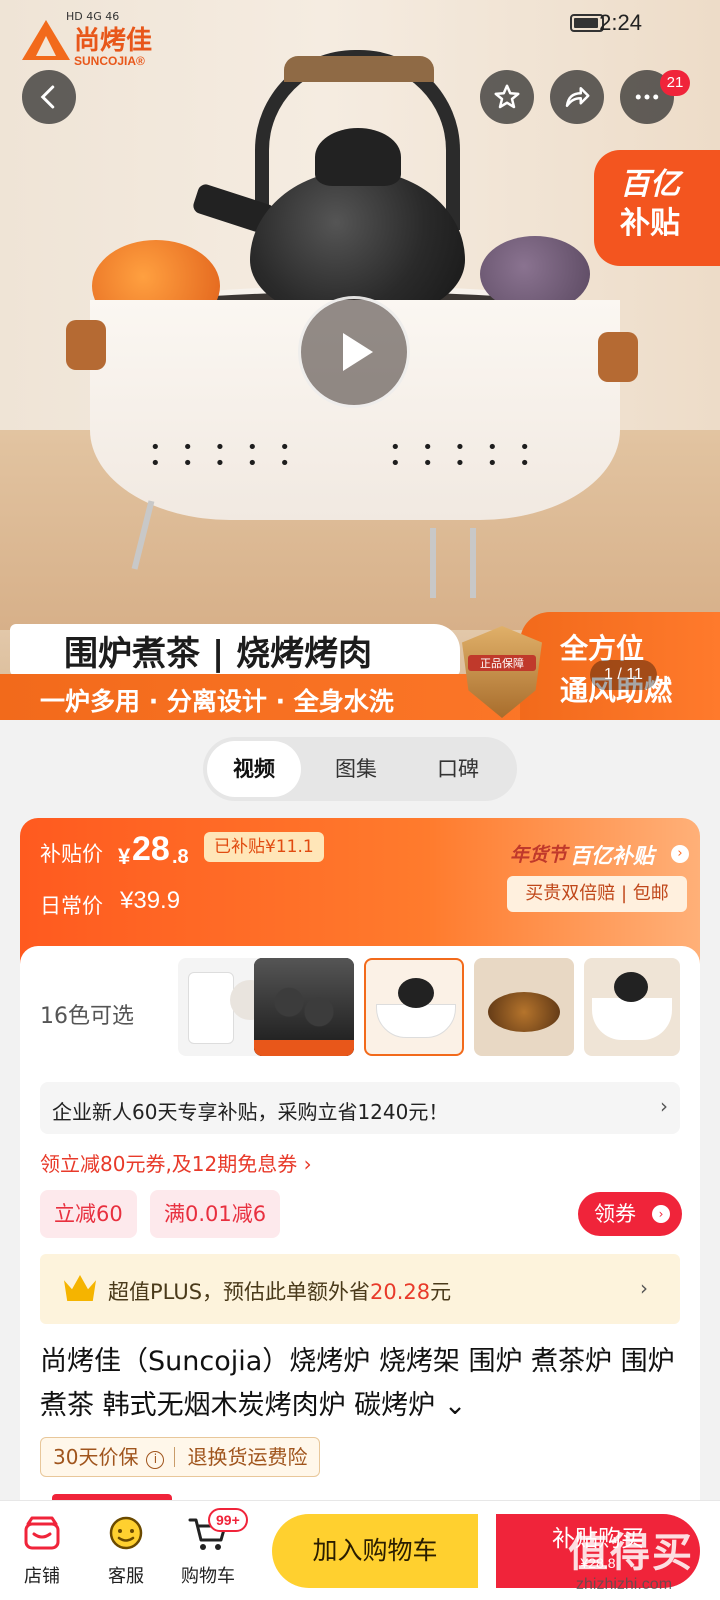 The image size is (720, 1600). Describe the element at coordinates (239, 1292) in the screenshot. I see `plus-prefix: 超值PLUS，预估此单额外省` at that location.